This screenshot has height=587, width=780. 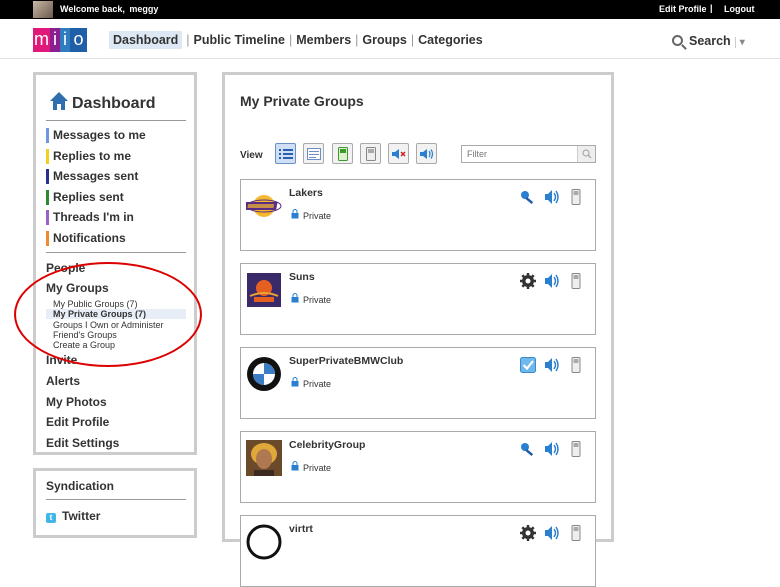 I want to click on miio-logo: m i i o, so click(x=60, y=40).